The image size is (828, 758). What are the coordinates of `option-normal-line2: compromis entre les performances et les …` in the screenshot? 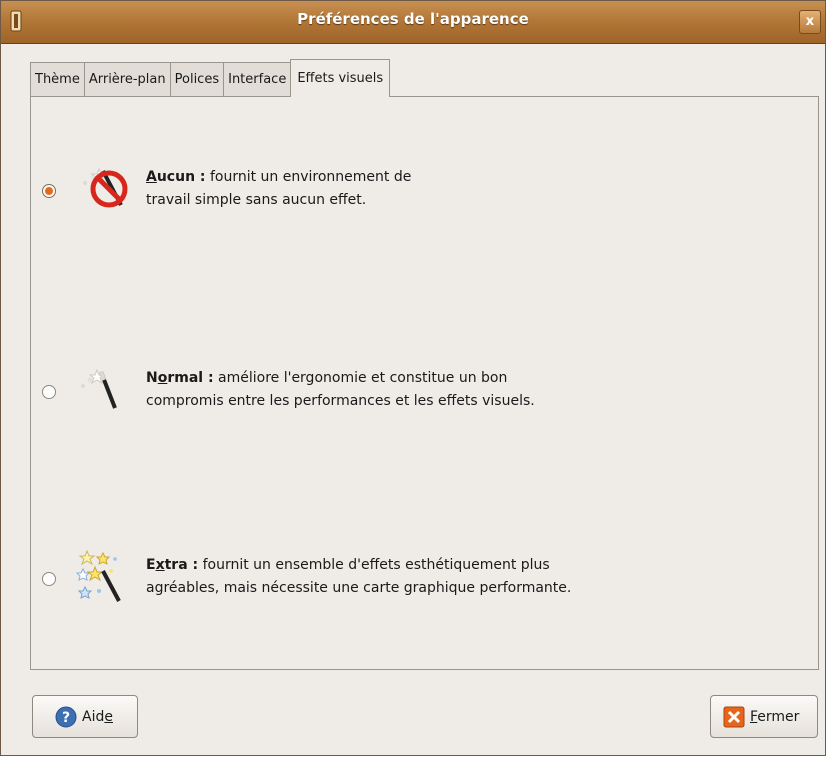 It's located at (340, 401).